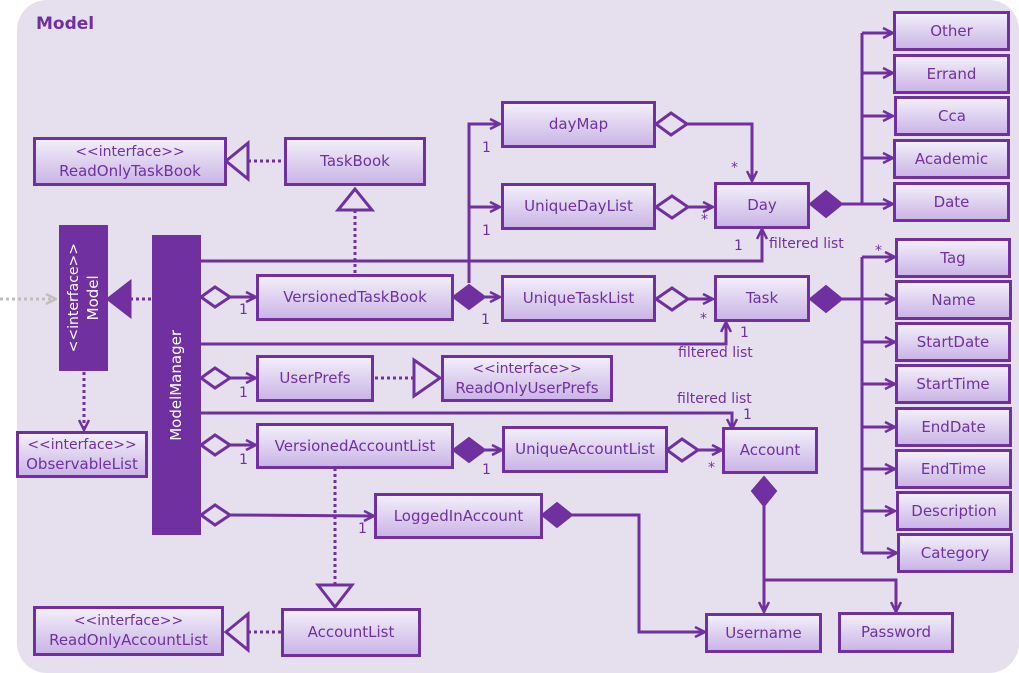 Image resolution: width=1019 pixels, height=673 pixels. I want to click on class-uniqueaccountlist: UniqueAccountList, so click(585, 449).